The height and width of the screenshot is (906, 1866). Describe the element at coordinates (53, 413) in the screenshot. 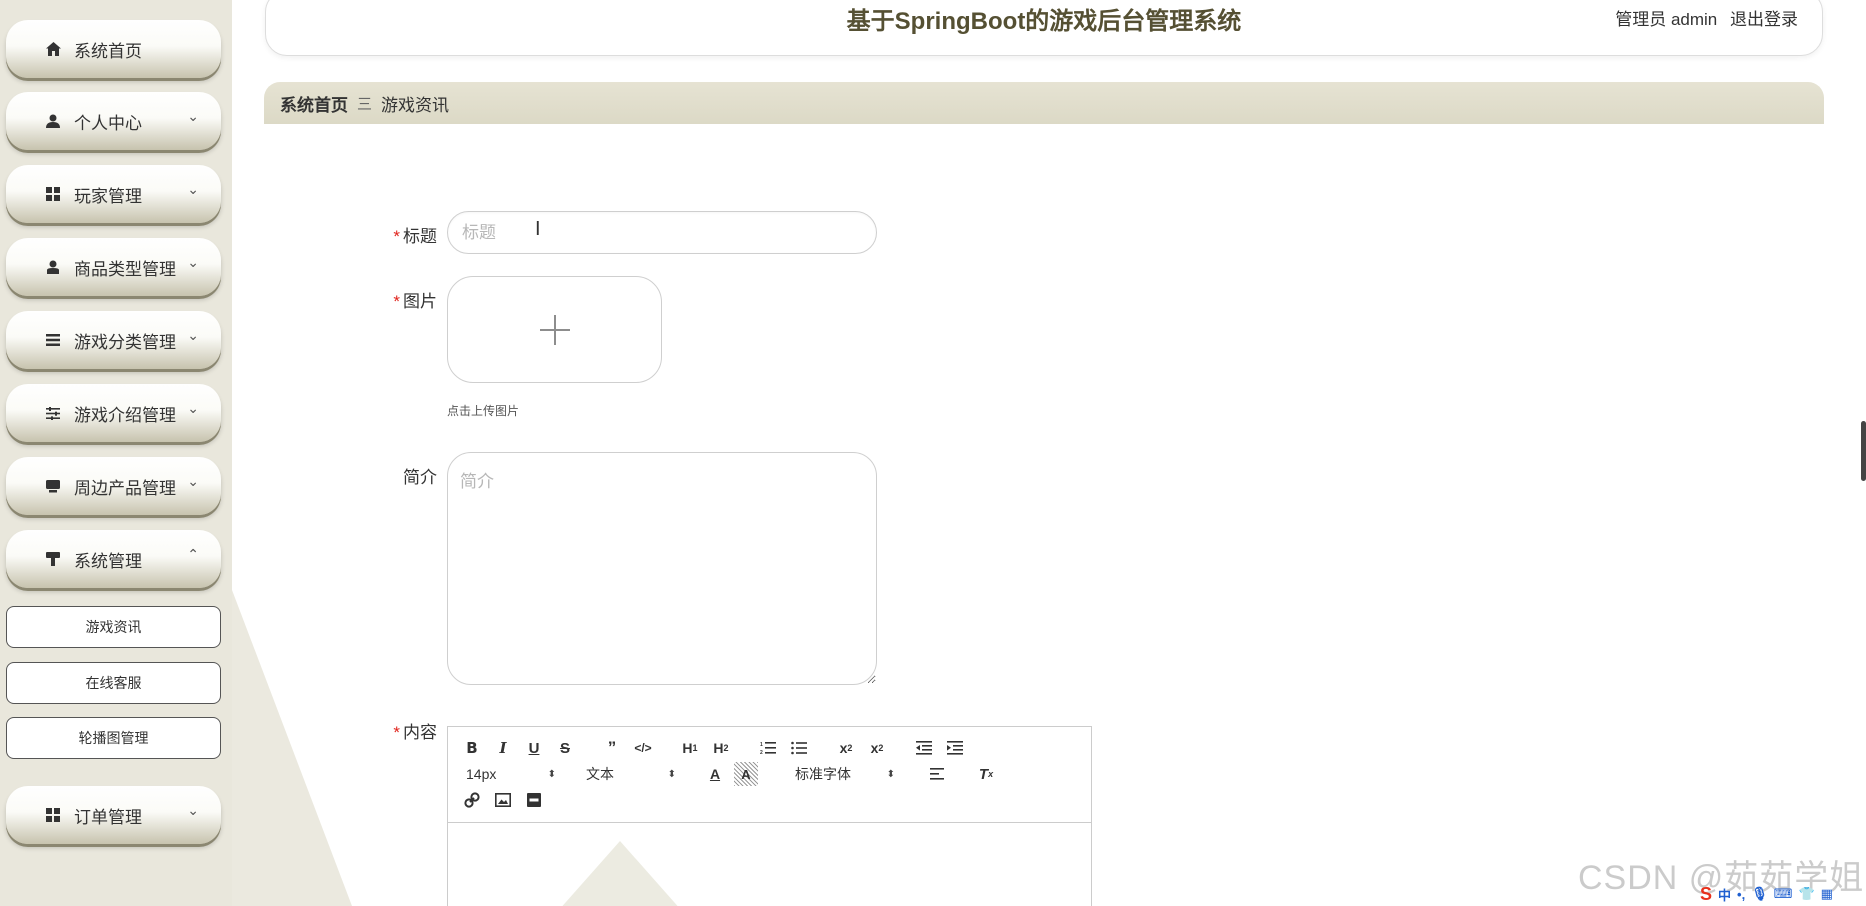

I see `sliders-icon` at that location.